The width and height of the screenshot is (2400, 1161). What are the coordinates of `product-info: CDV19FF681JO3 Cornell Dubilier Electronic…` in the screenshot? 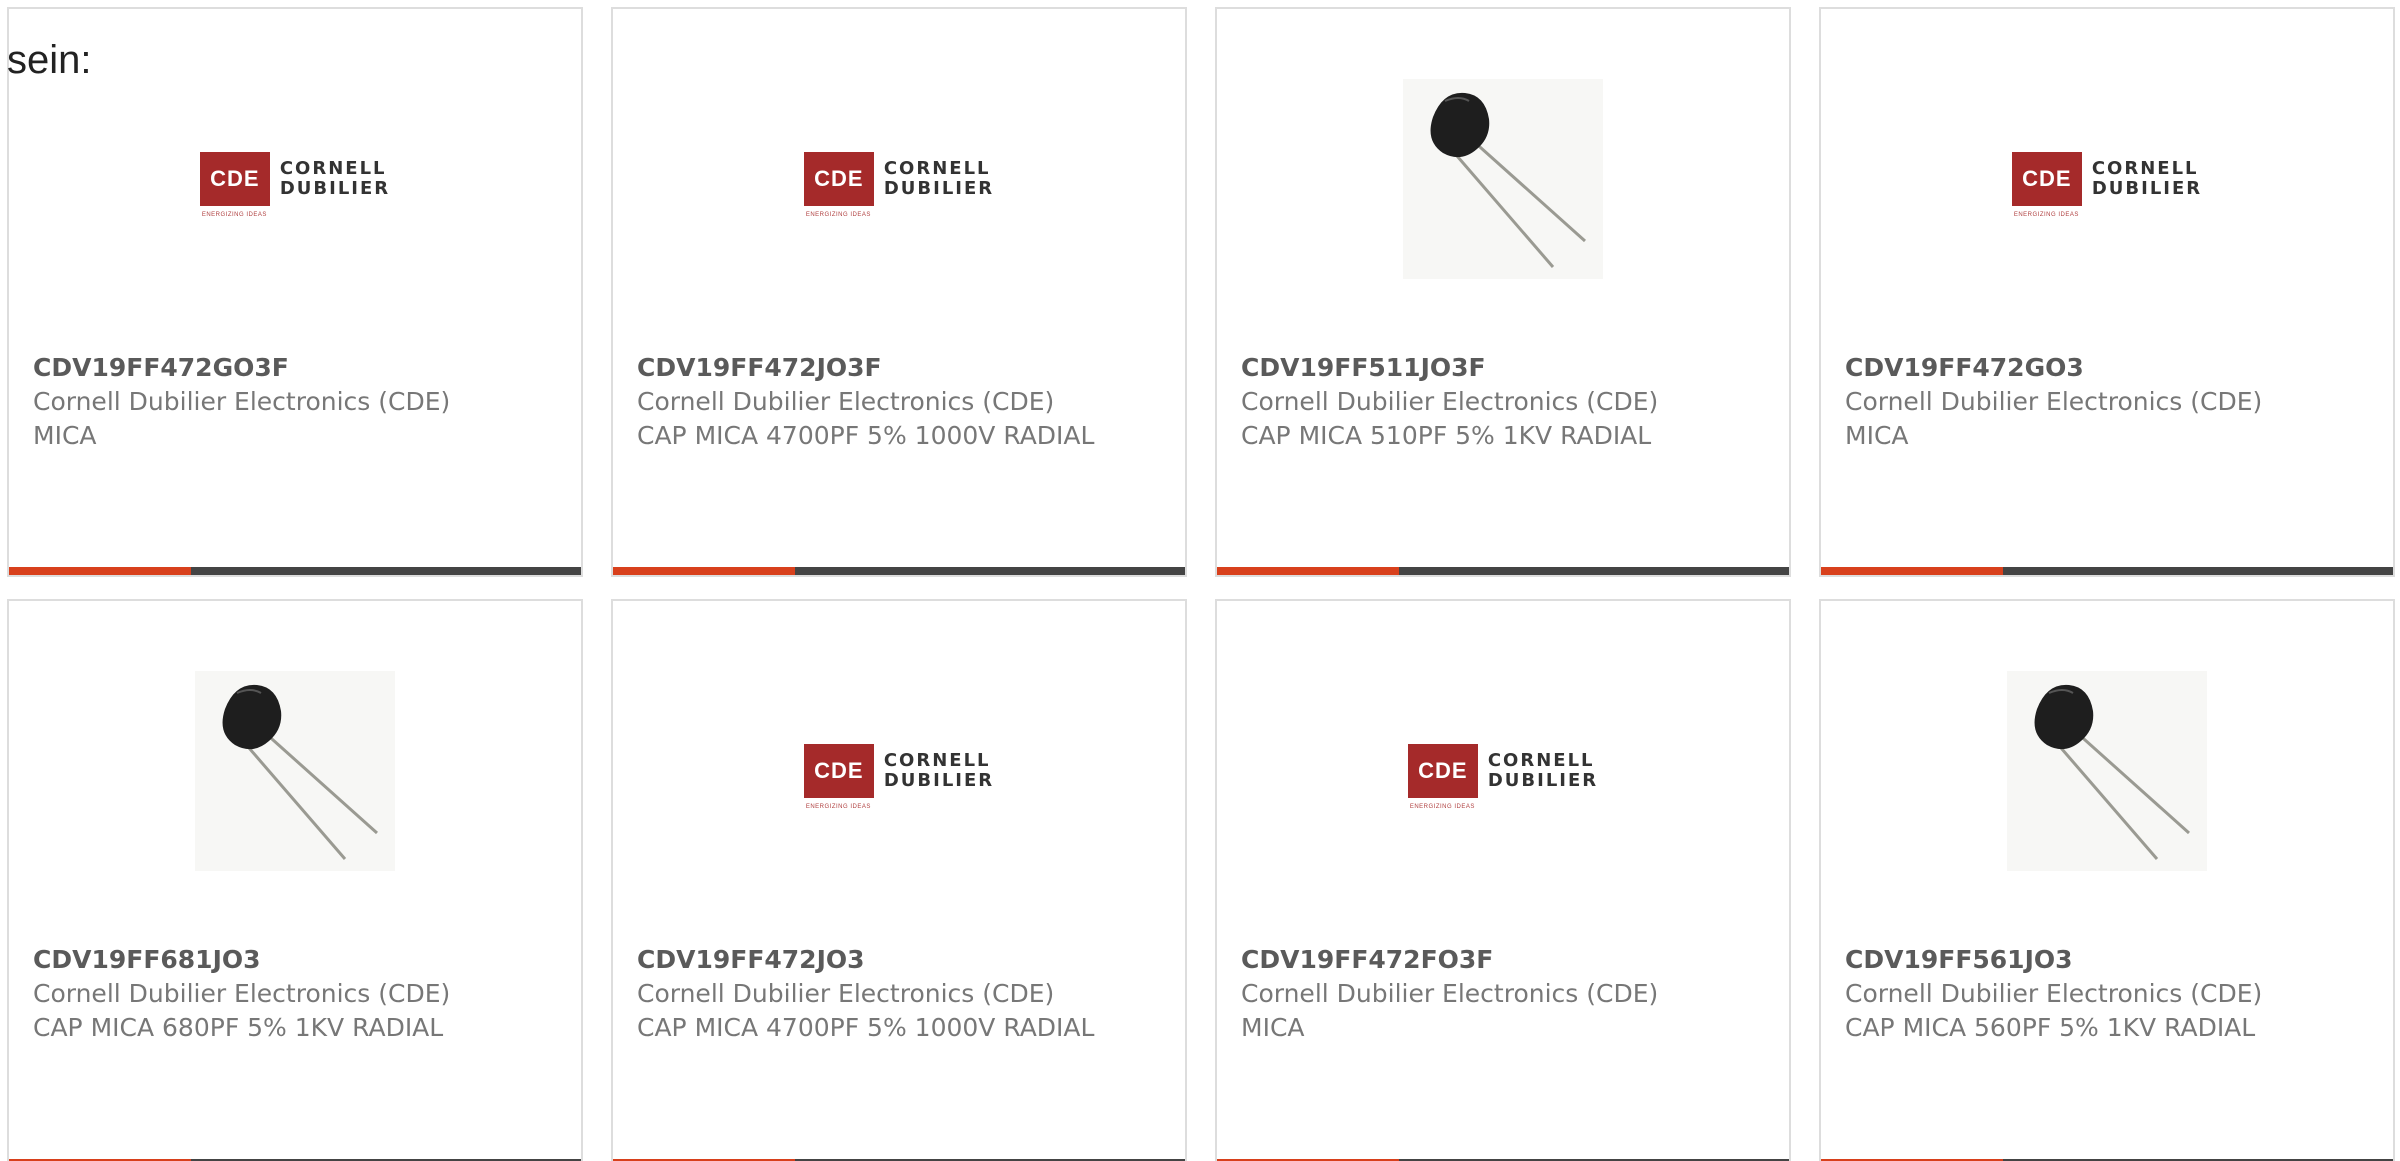 It's located at (295, 994).